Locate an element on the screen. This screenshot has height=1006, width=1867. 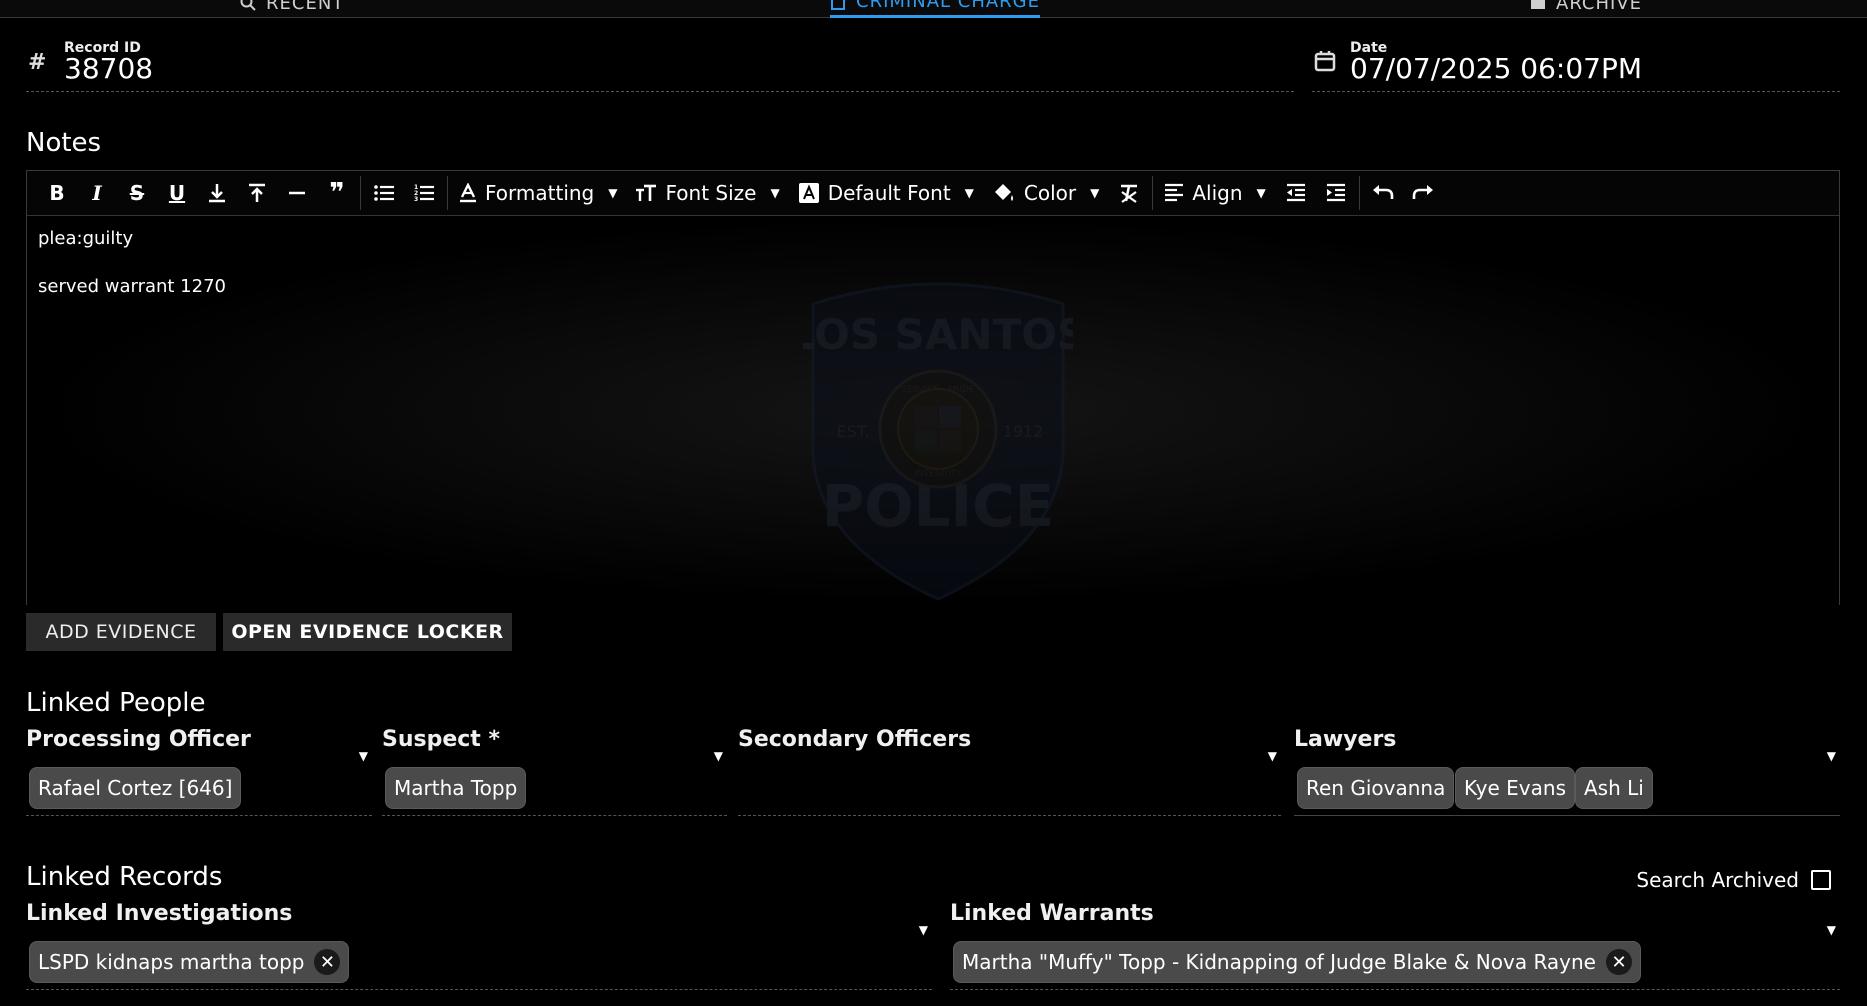
date-value: 07/07/2025 06:07PM is located at coordinates (1496, 68).